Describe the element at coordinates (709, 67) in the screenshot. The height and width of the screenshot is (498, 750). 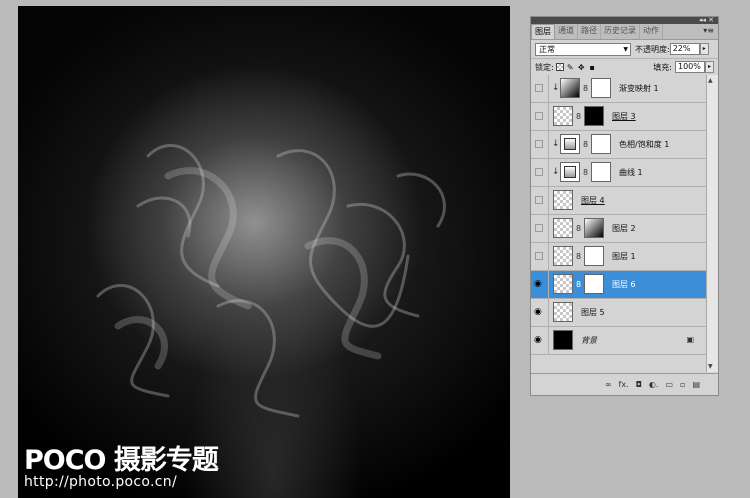
I see `fill-slider-button: ▸` at that location.